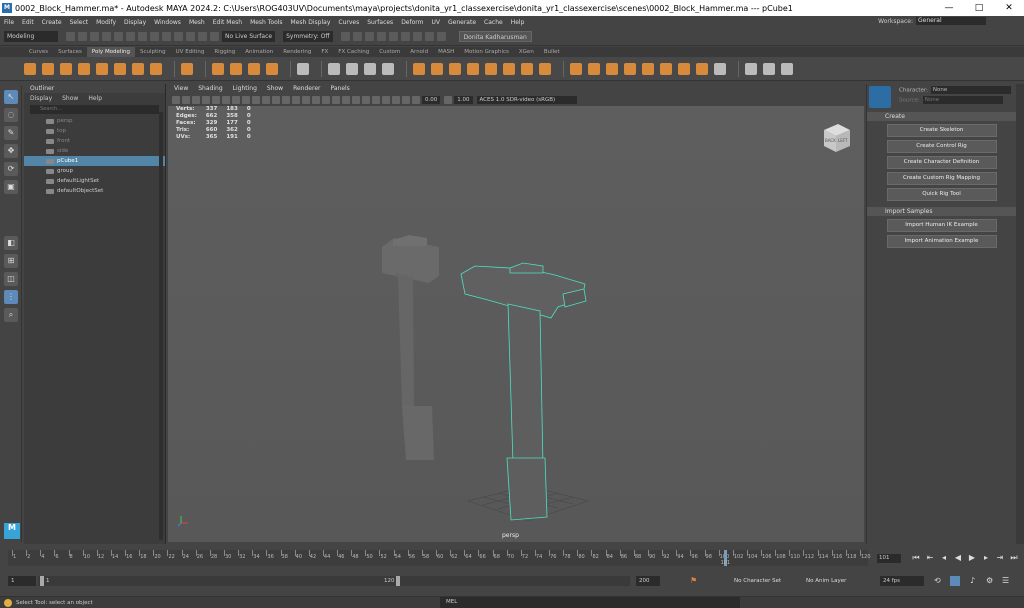 This screenshot has width=1024, height=608. What do you see at coordinates (52, 22) in the screenshot?
I see `menu-item-create: Create` at bounding box center [52, 22].